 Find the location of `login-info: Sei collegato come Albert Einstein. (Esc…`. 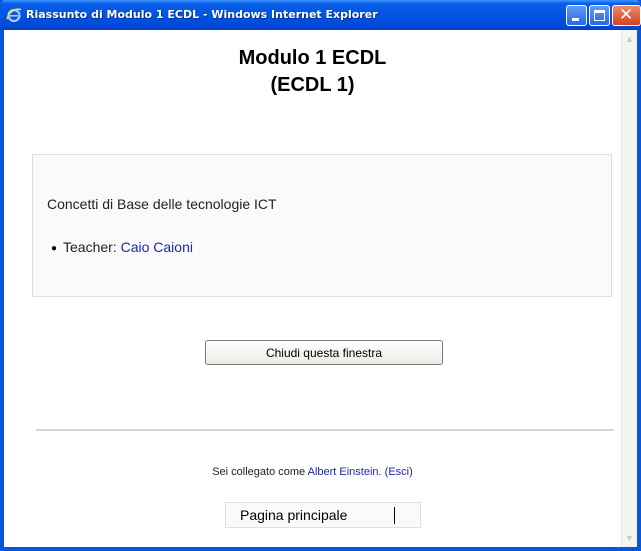

login-info: Sei collegato come Albert Einstein. (Esc… is located at coordinates (312, 472).